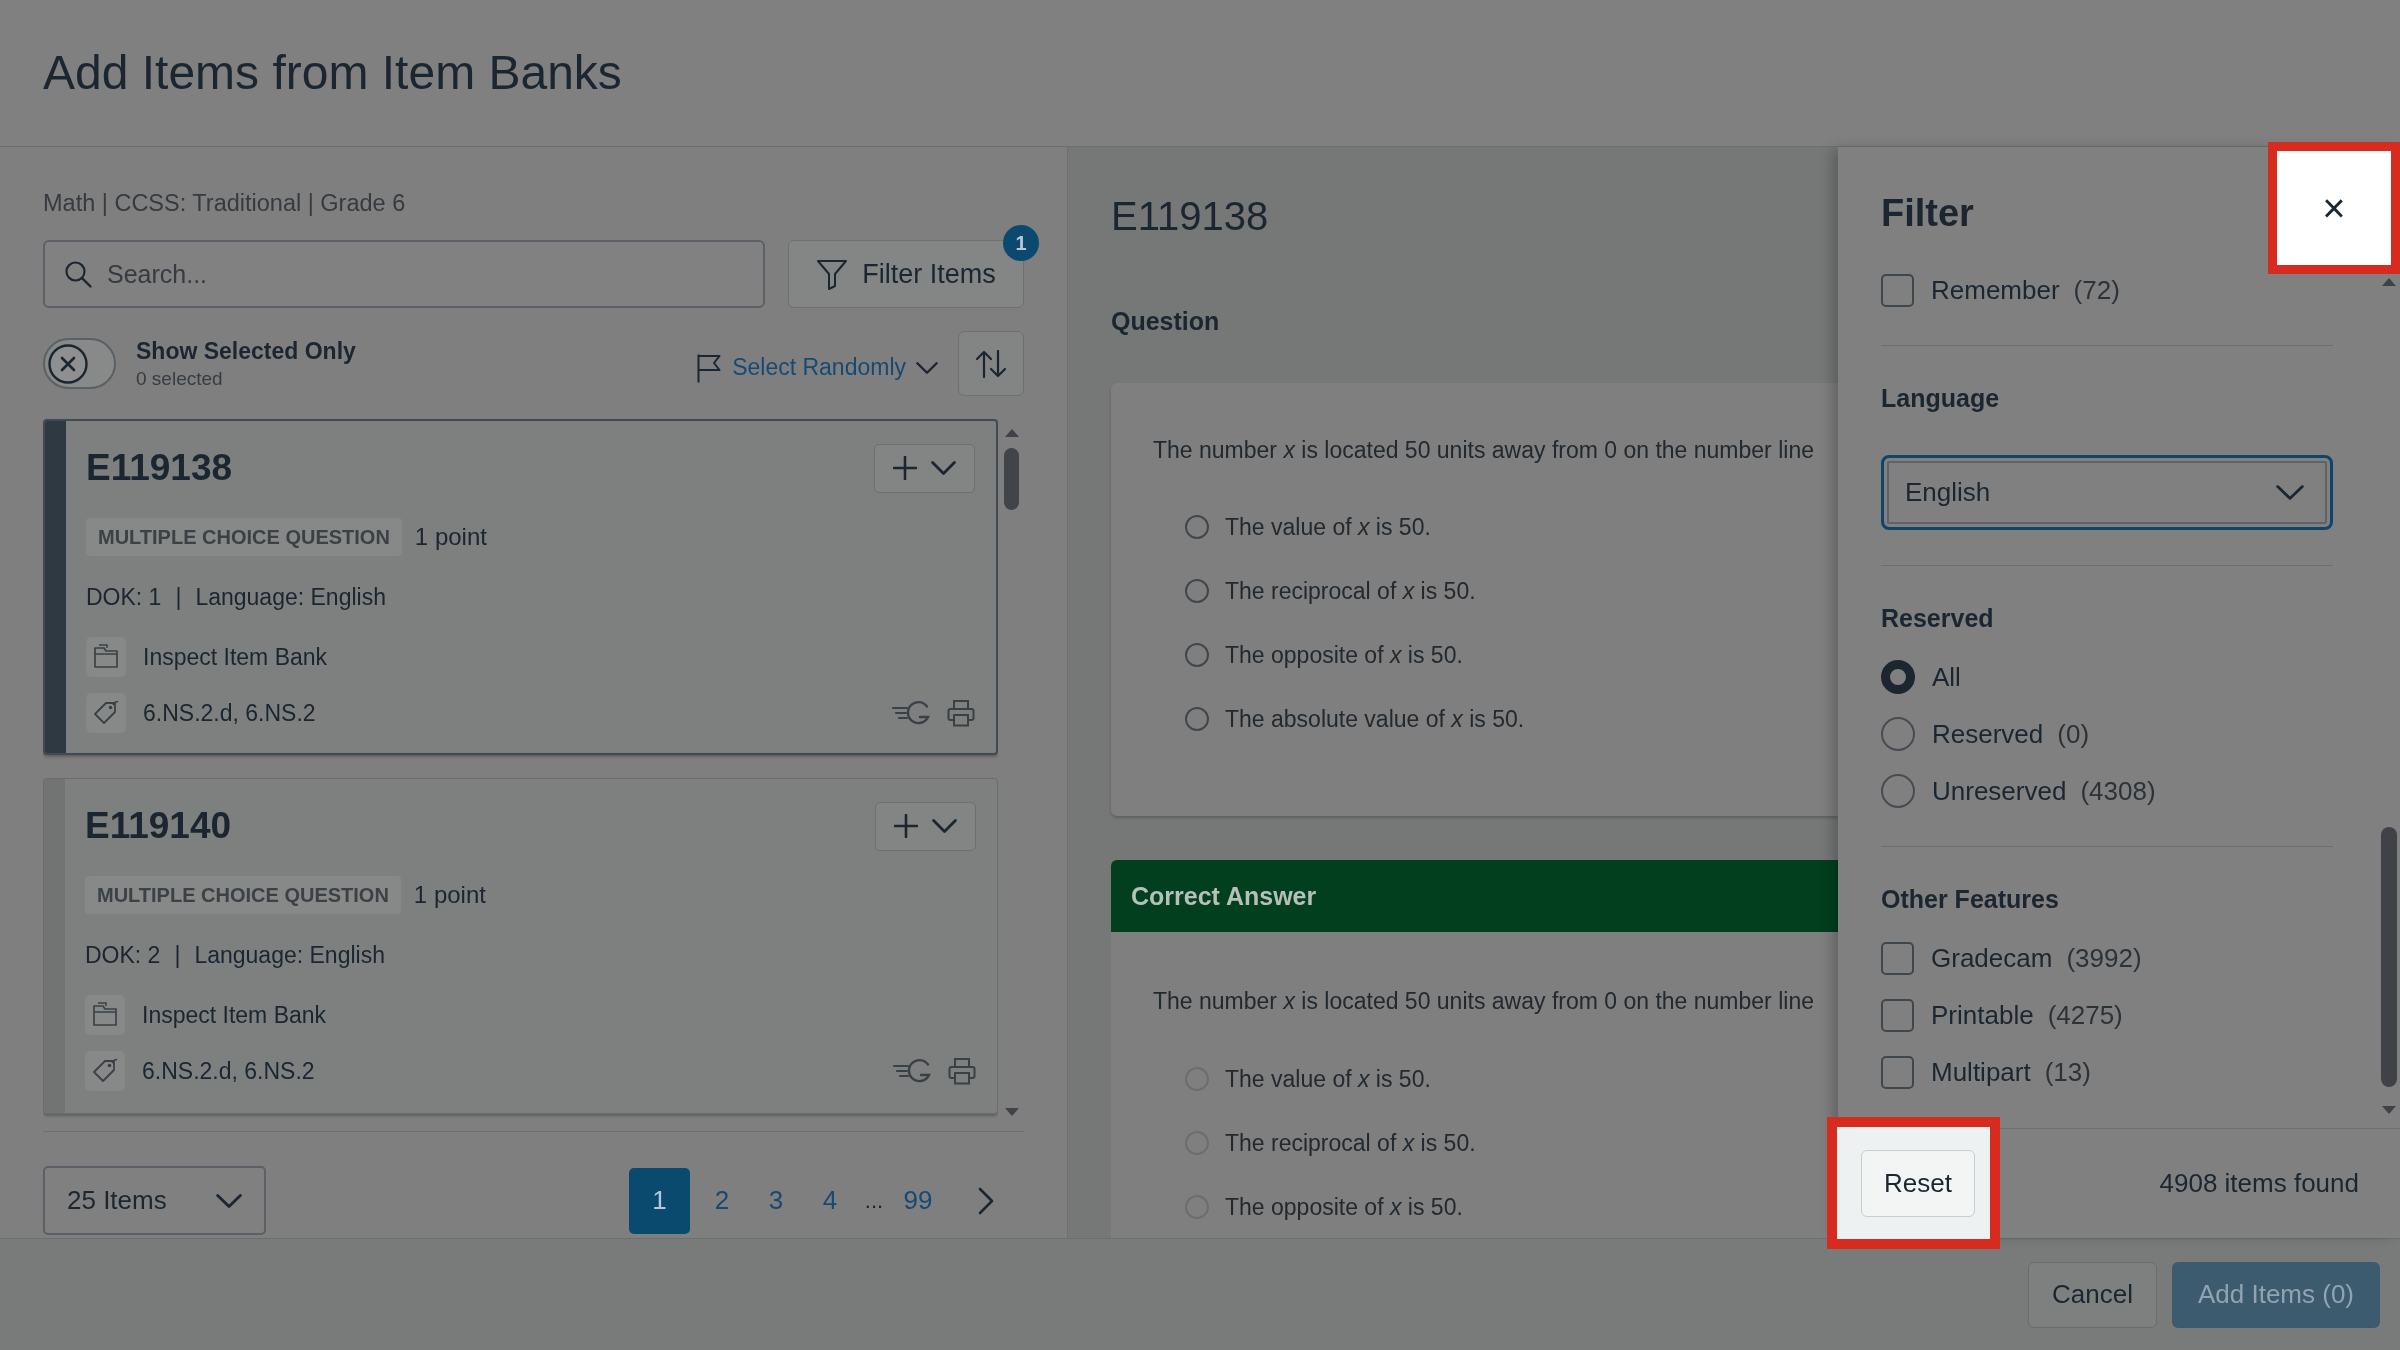 The width and height of the screenshot is (2400, 1350). Describe the element at coordinates (520, 587) in the screenshot. I see `item-card: E119138 MULTIPLE CHOICE QUESTION 1 point DOK: 1 | Language: English Inspect Item Bank 6.NS.2.d, 6.NS.2` at that location.